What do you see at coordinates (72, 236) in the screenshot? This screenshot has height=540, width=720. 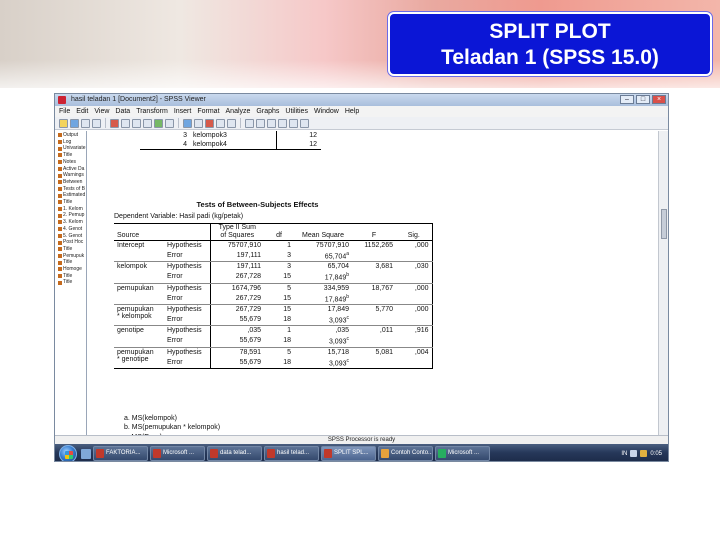 I see `outline-item: 5. Genot` at bounding box center [72, 236].